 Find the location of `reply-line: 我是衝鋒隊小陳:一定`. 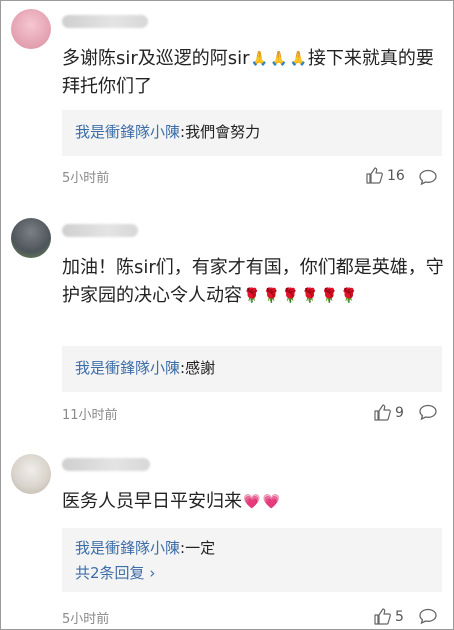

reply-line: 我是衝鋒隊小陳:一定 is located at coordinates (145, 548).